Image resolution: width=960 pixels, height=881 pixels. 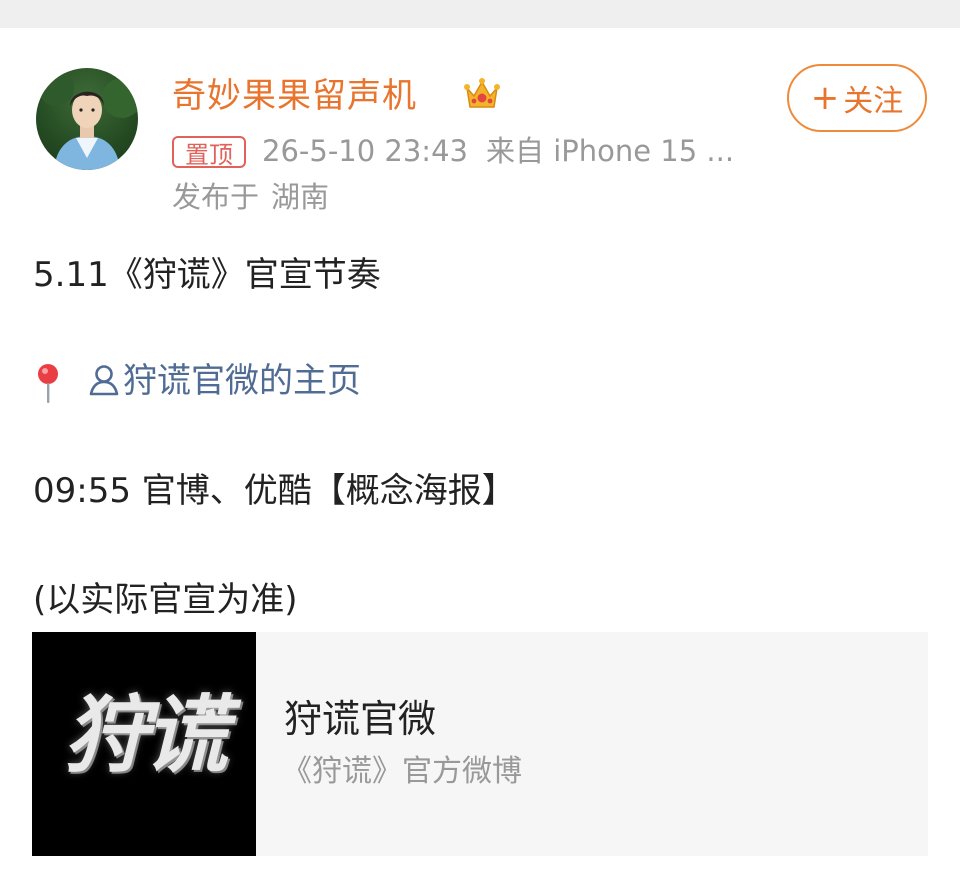 What do you see at coordinates (365, 151) in the screenshot?
I see `timestamp: 26-5-10 23:43` at bounding box center [365, 151].